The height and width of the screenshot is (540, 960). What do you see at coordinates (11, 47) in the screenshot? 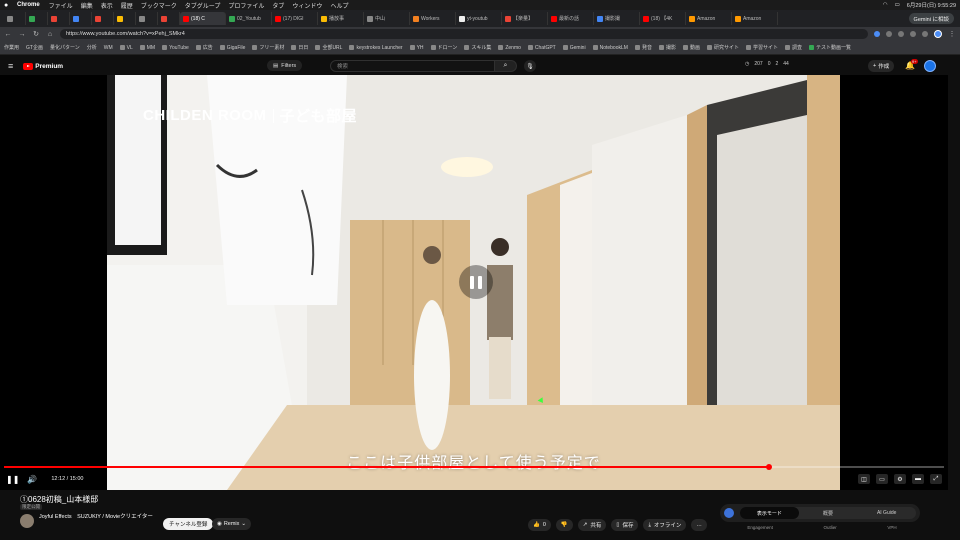
I see `bookmark-item: 作業用` at bounding box center [11, 47].